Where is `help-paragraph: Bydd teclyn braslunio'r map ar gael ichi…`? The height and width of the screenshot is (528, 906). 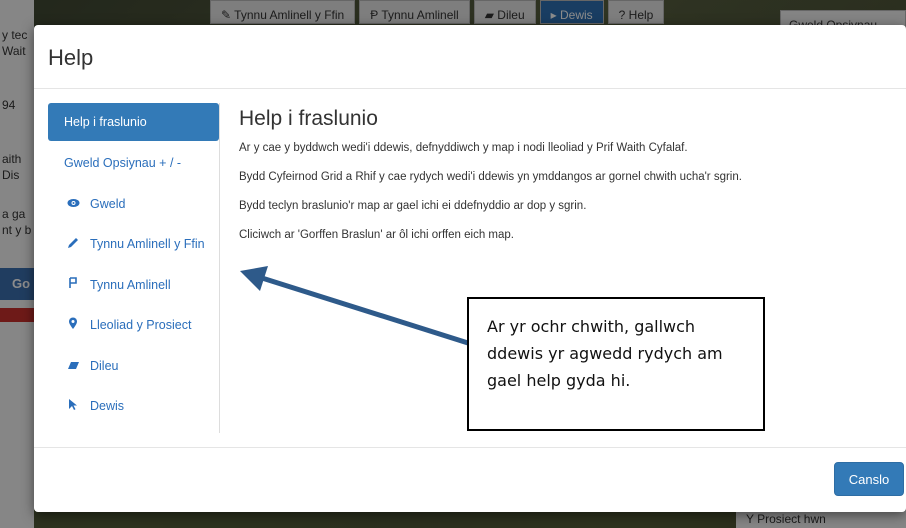
help-paragraph: Bydd teclyn braslunio'r map ar gael ichi… is located at coordinates (413, 206).